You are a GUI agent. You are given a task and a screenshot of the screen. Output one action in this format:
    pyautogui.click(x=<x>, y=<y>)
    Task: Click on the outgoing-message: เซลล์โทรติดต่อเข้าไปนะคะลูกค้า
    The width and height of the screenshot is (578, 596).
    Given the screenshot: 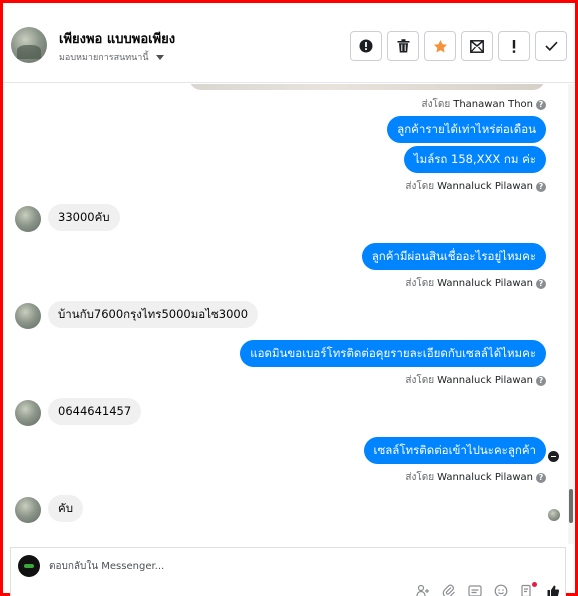 What is the action you would take?
    pyautogui.click(x=454, y=450)
    